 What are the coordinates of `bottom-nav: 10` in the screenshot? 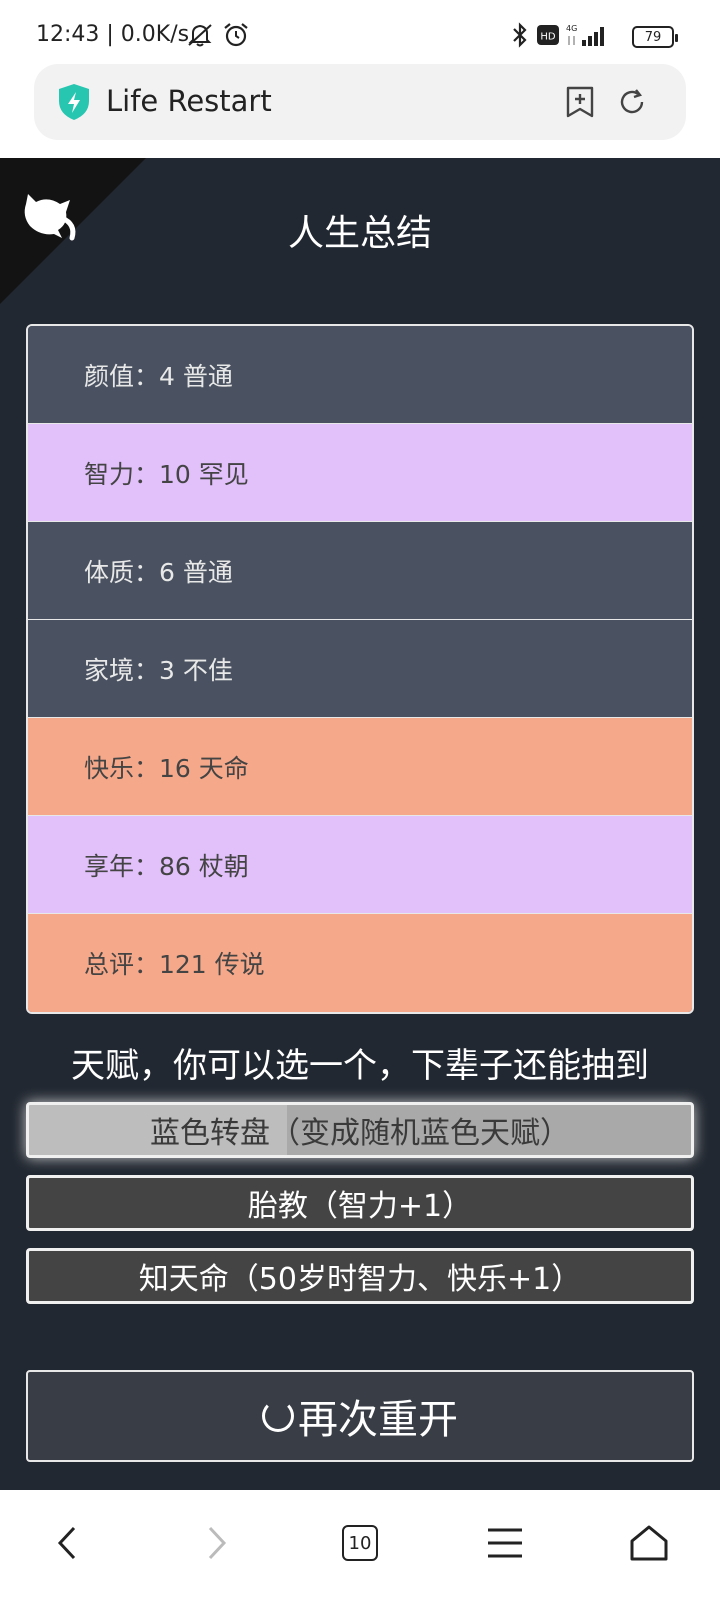 It's located at (360, 1545).